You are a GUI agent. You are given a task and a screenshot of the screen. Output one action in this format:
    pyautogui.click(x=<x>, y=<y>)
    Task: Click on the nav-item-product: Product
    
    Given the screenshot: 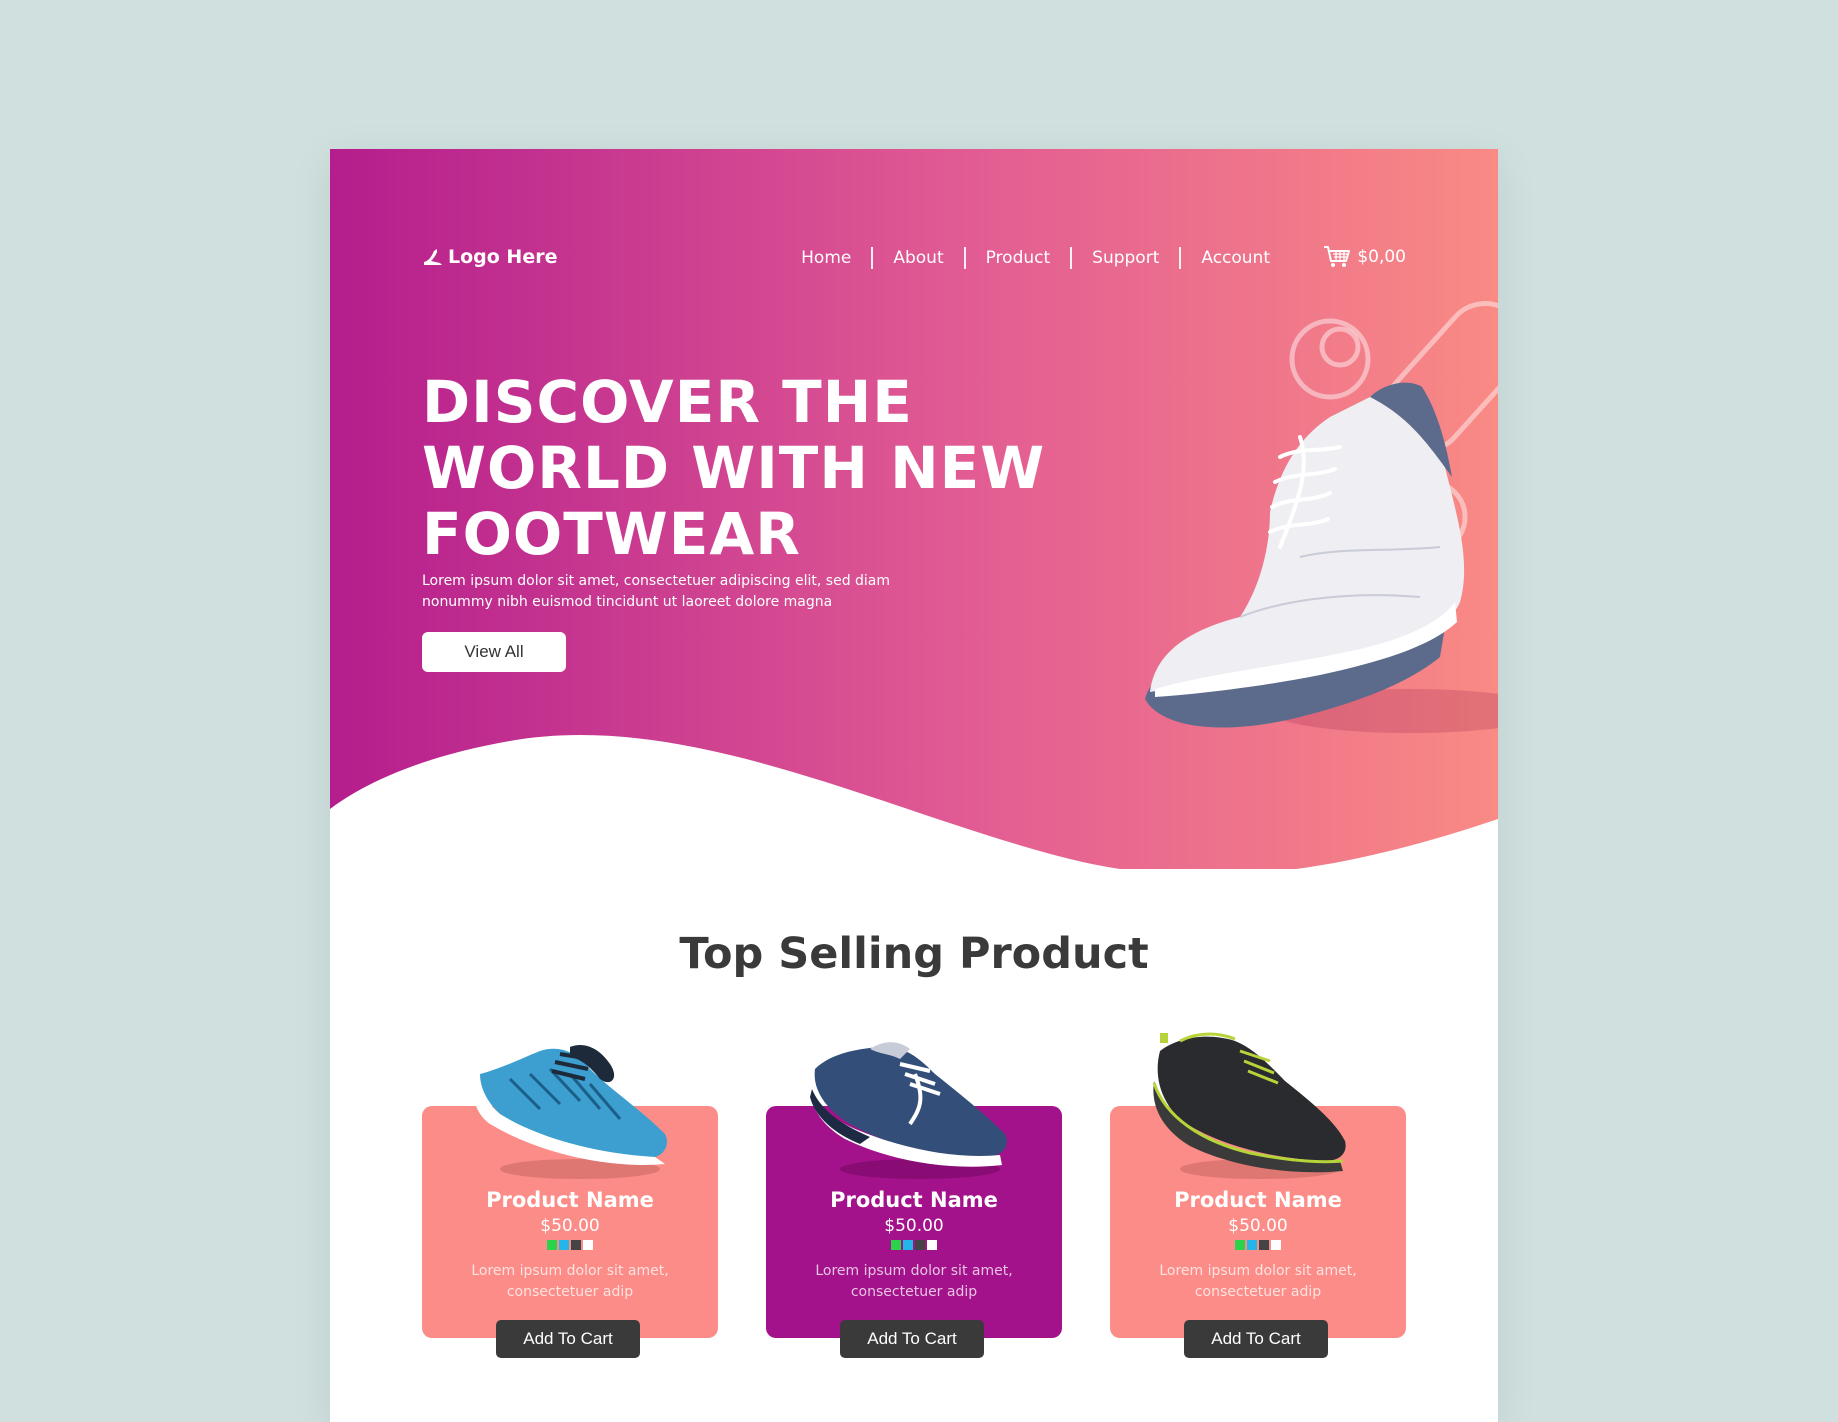 What is the action you would take?
    pyautogui.click(x=1018, y=258)
    